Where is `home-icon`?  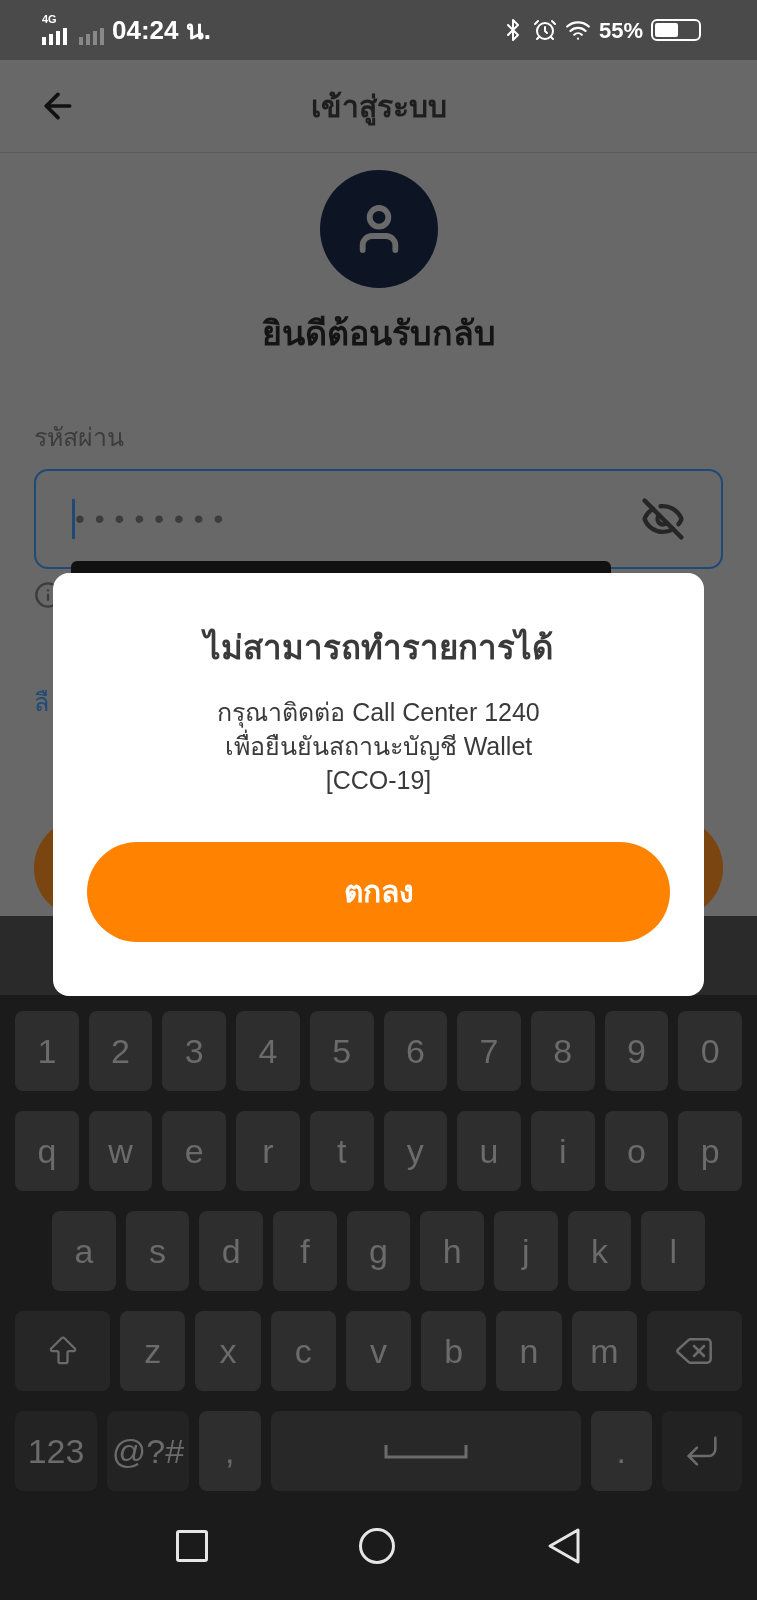
home-icon is located at coordinates (377, 1545).